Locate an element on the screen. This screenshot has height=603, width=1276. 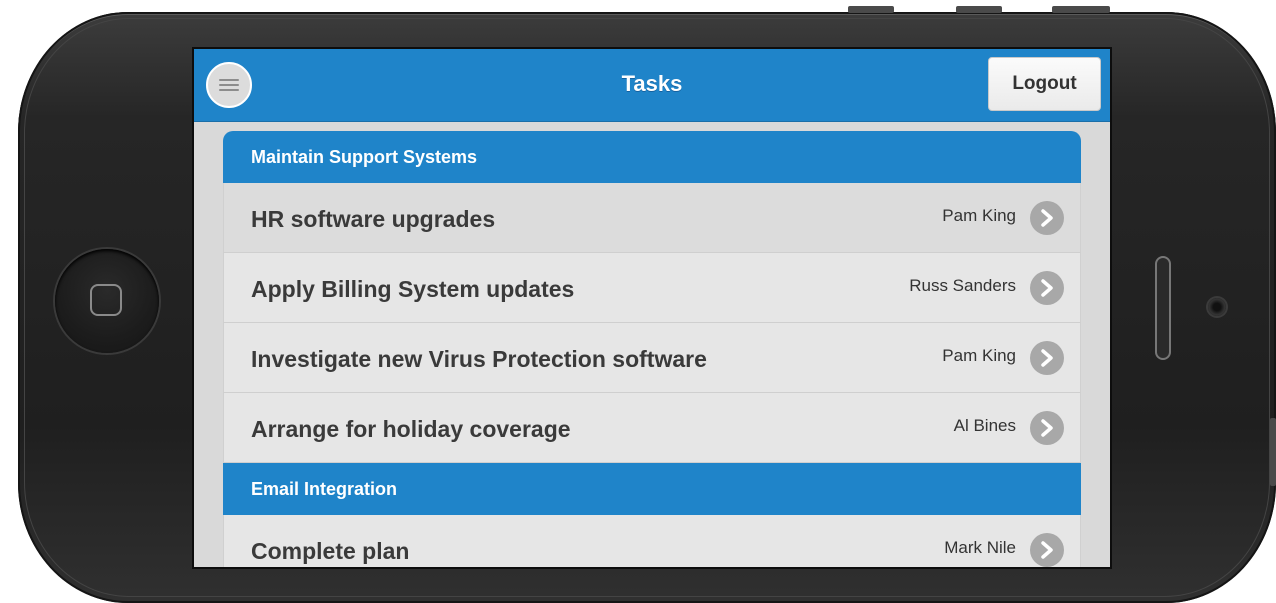
task-title: HR software upgrades is located at coordinates (373, 219).